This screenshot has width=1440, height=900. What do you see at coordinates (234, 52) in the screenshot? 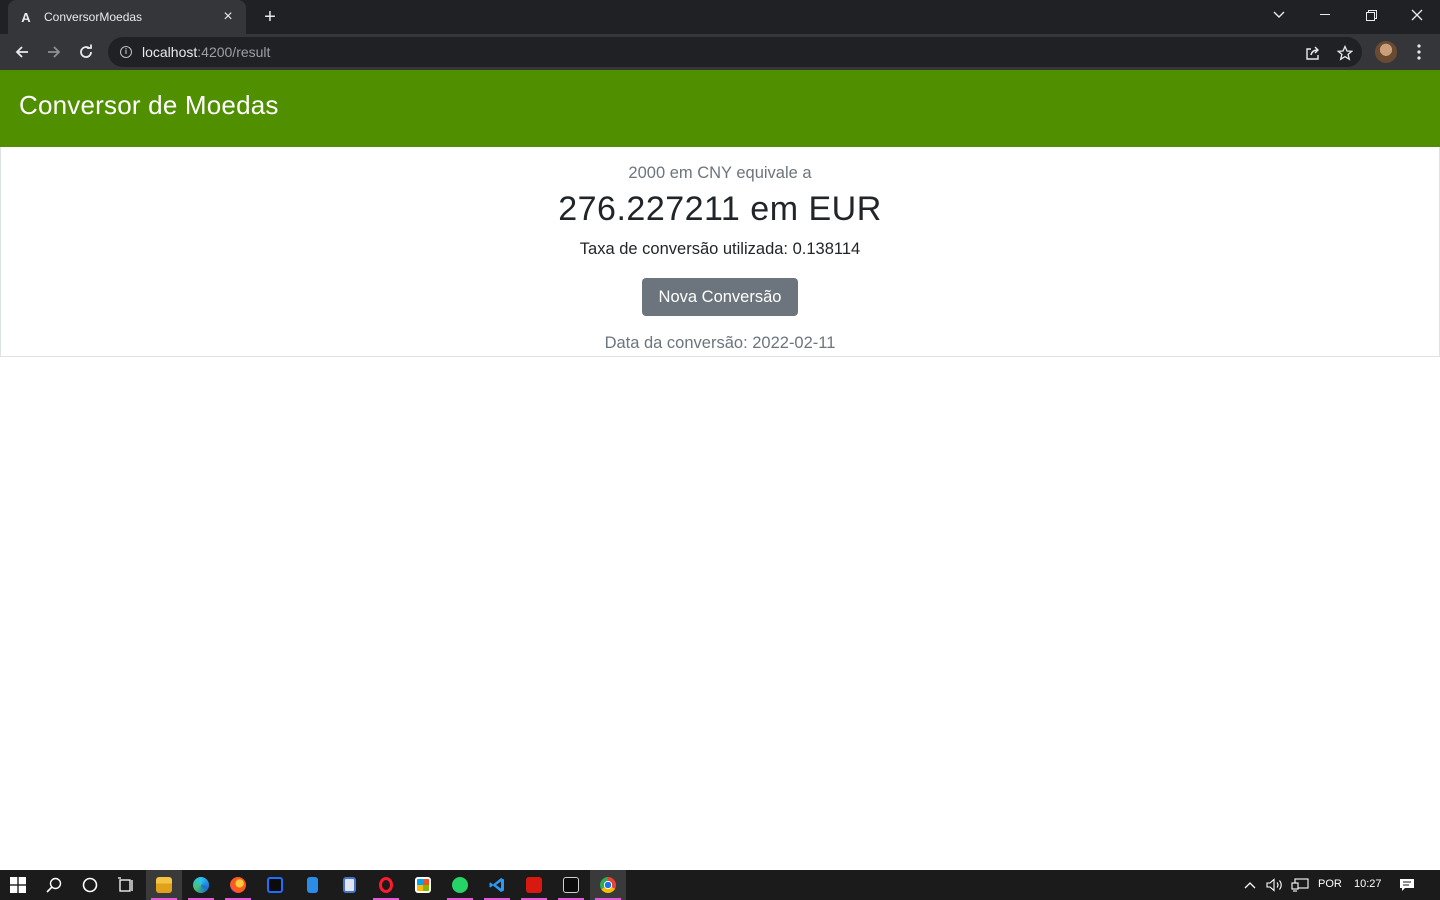
I see `url-path: :4200/result` at bounding box center [234, 52].